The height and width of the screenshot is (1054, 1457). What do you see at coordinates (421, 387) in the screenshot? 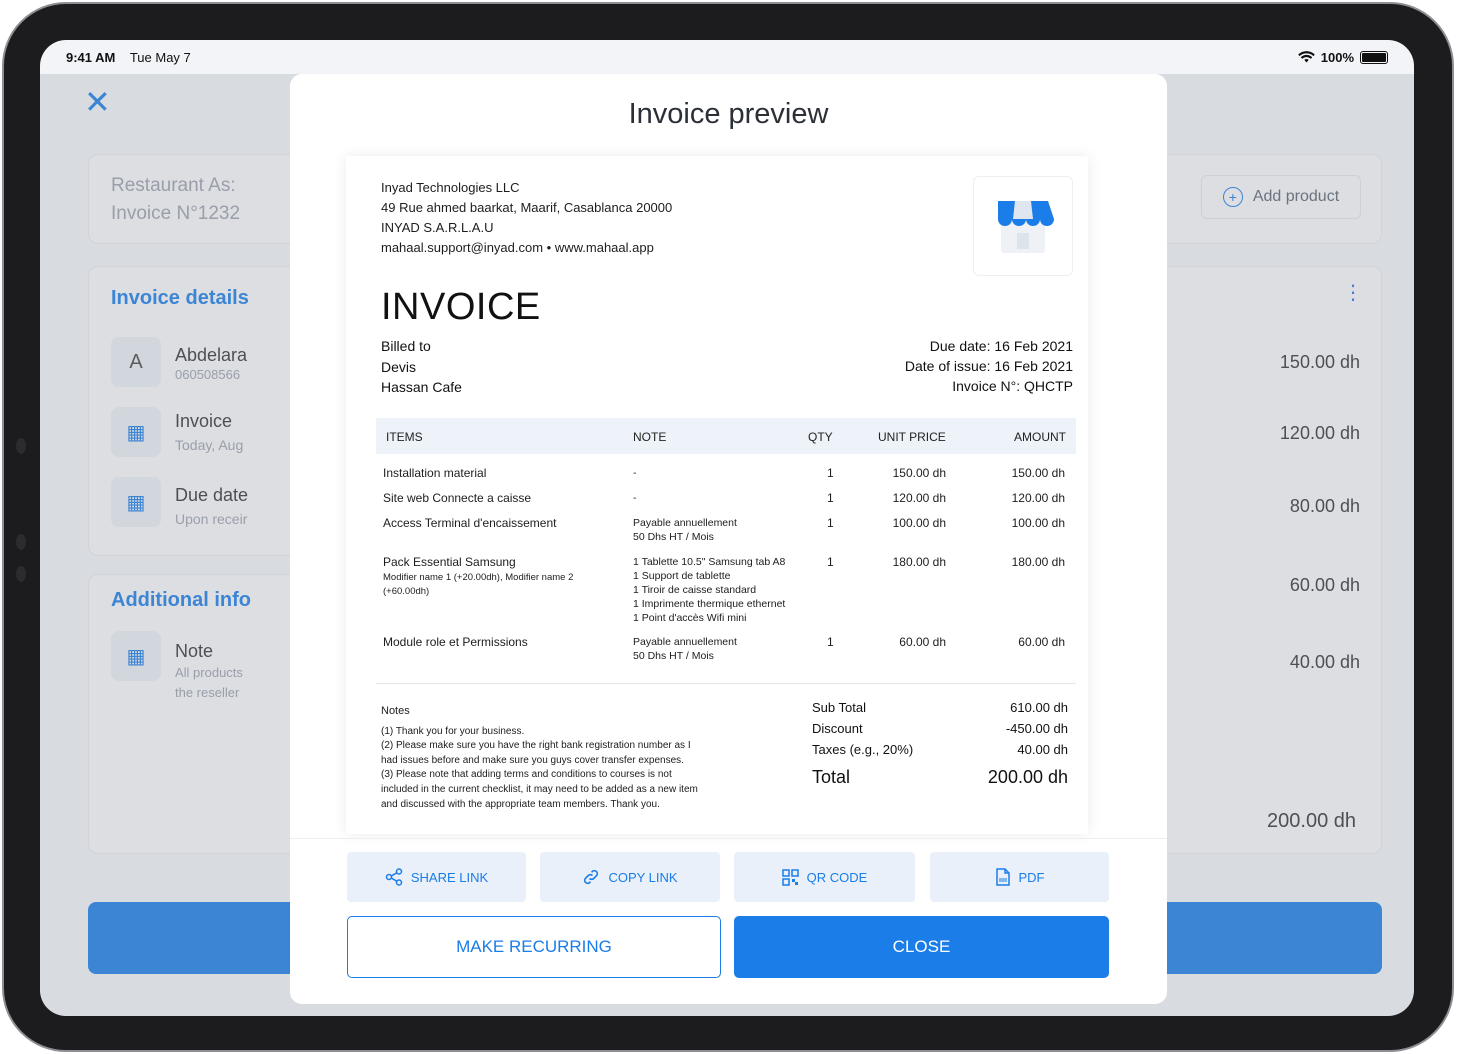
I see `billed-to-company: Hassan Cafe` at bounding box center [421, 387].